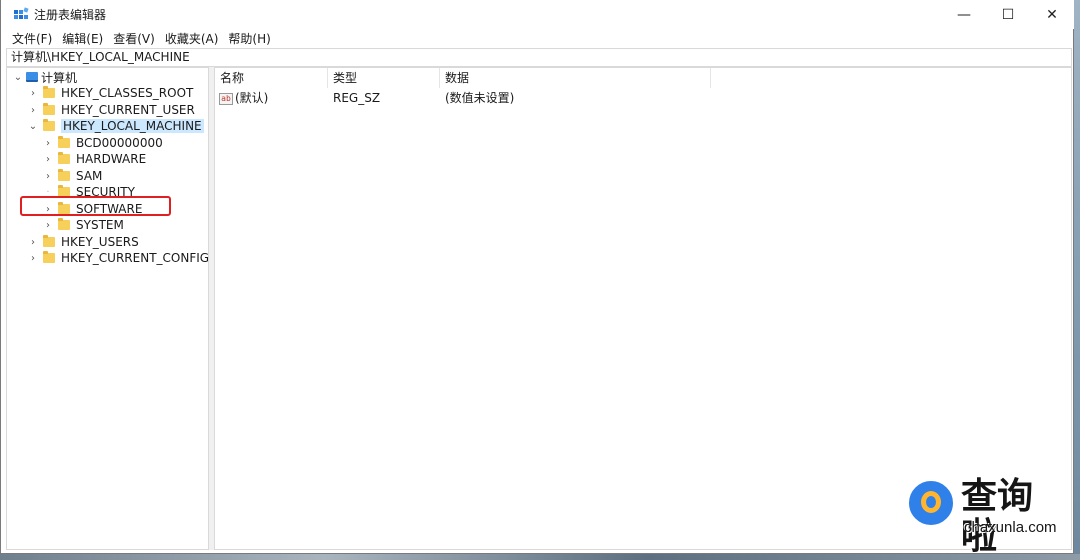  Describe the element at coordinates (575, 78) in the screenshot. I see `column-header-data: 数据` at that location.